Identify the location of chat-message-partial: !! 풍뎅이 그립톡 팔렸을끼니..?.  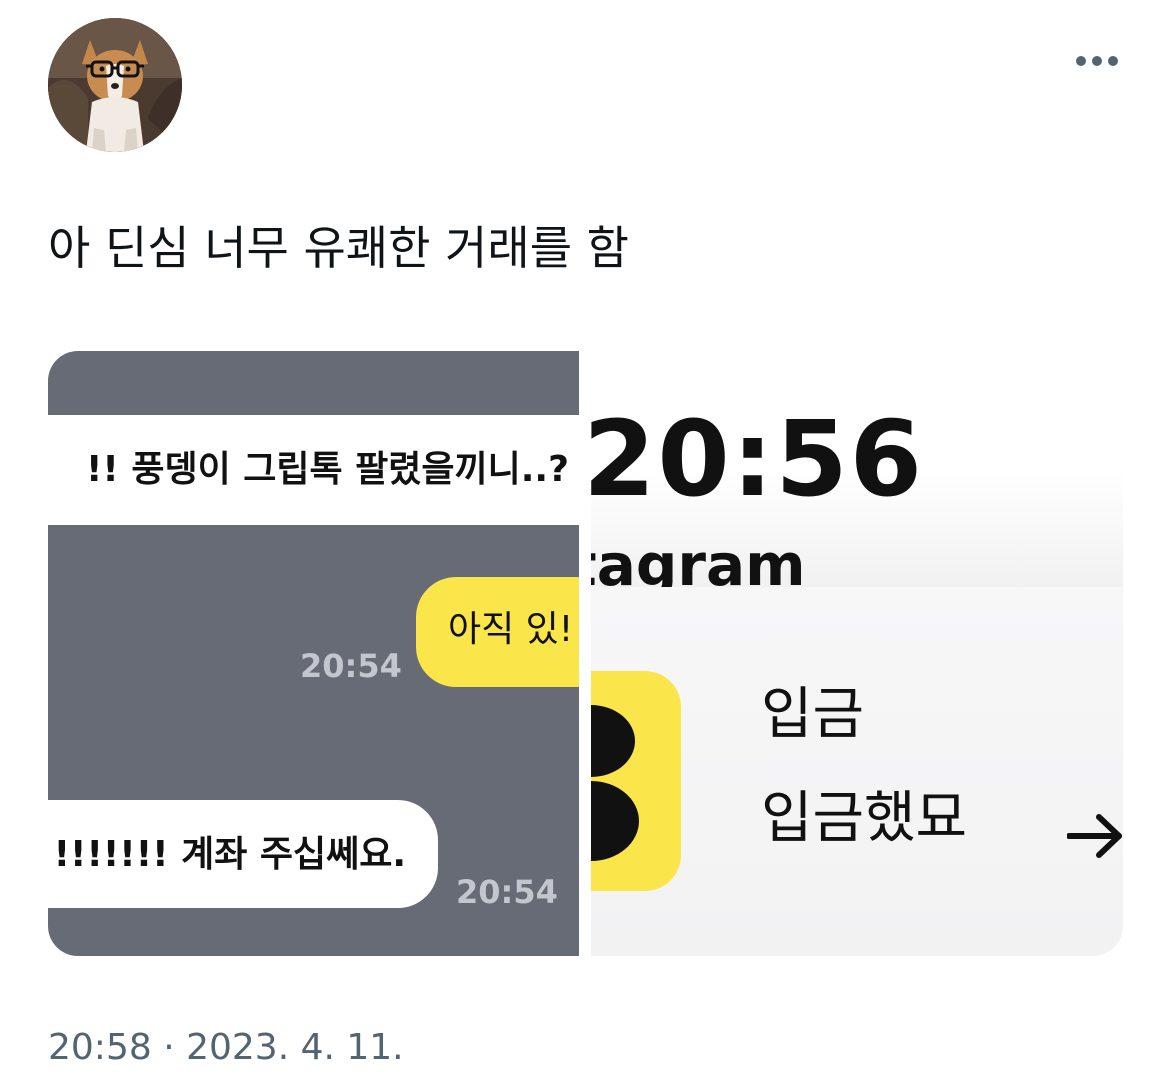
(313, 470).